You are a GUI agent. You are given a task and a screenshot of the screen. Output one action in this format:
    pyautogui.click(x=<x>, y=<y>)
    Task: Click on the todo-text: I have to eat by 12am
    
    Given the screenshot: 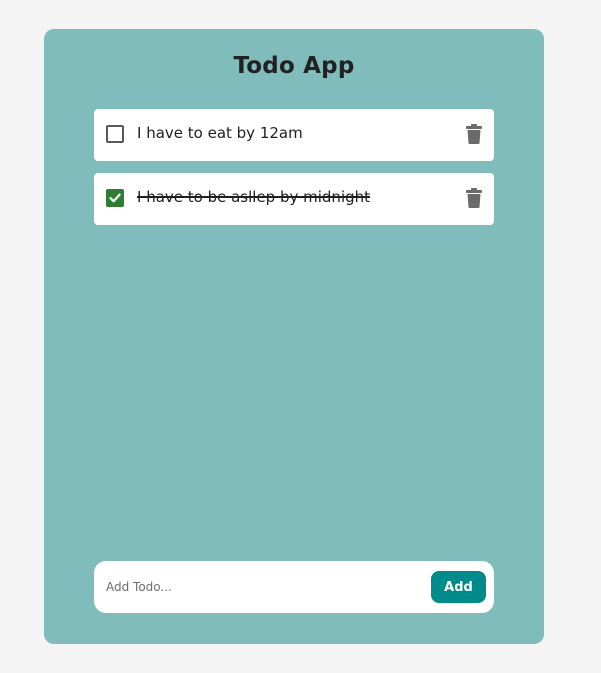 What is the action you would take?
    pyautogui.click(x=220, y=133)
    